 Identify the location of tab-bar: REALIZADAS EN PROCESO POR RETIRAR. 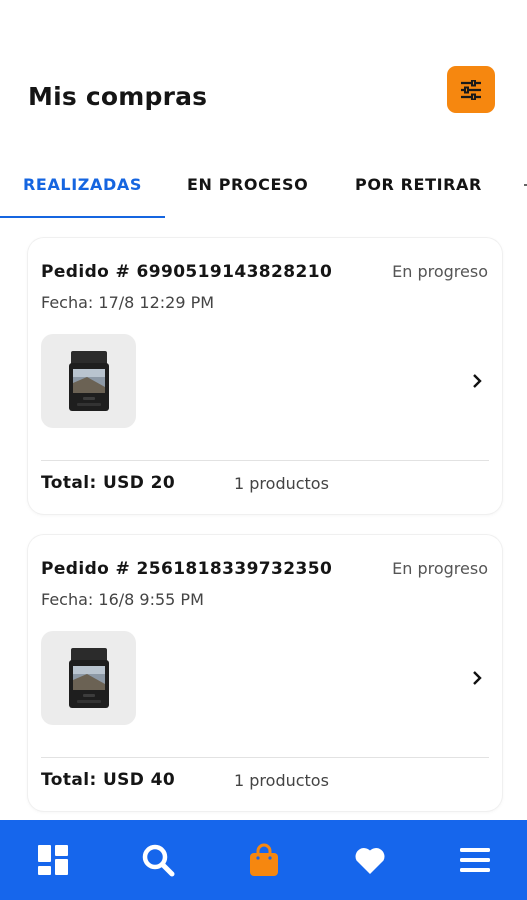
(263, 189).